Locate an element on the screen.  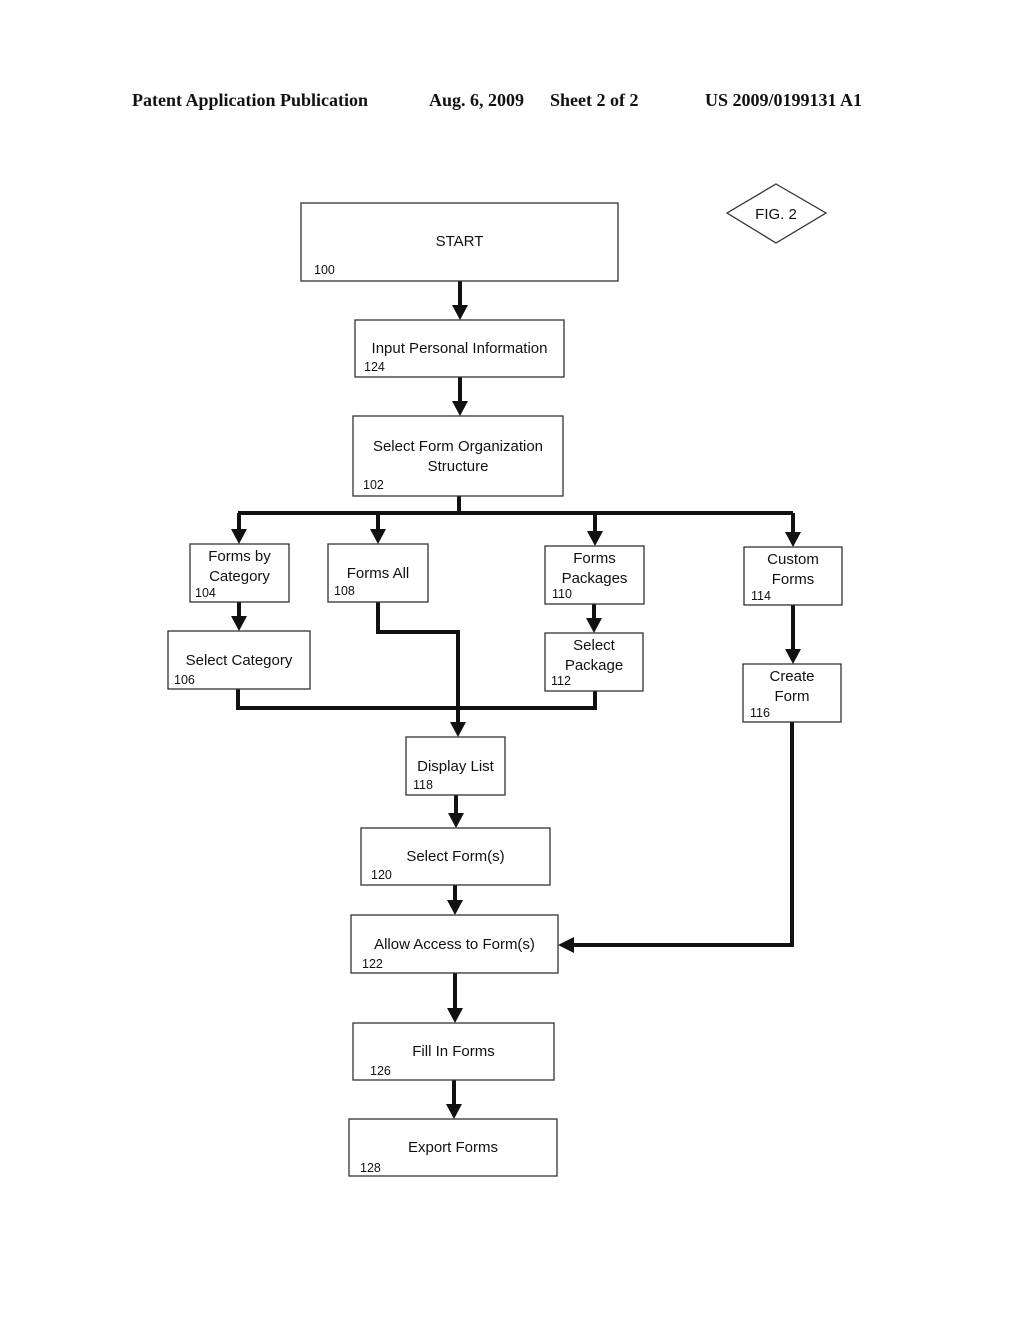
flow-node-108: Forms All 108 is located at coordinates (378, 573).